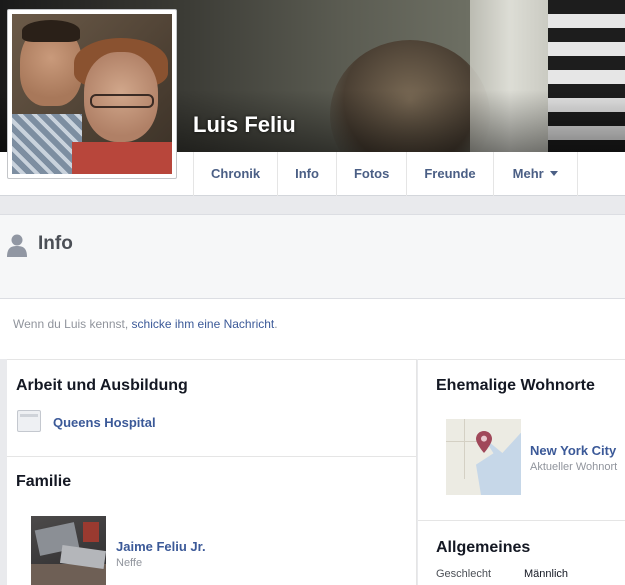 This screenshot has width=625, height=585. What do you see at coordinates (546, 574) in the screenshot?
I see `gender-value: Männlich` at bounding box center [546, 574].